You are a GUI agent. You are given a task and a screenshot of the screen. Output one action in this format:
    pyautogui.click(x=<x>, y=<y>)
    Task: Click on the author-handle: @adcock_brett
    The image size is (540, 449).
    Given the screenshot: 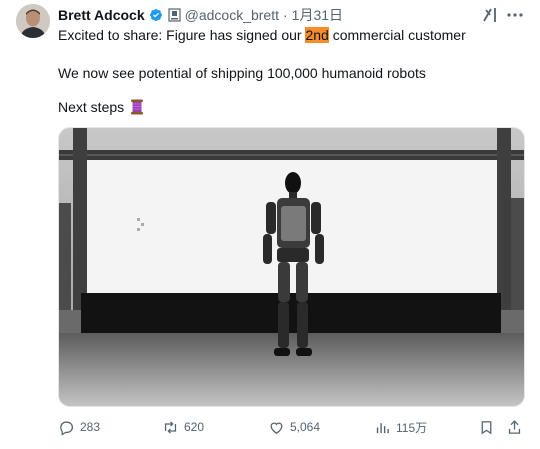 What is the action you would take?
    pyautogui.click(x=232, y=15)
    